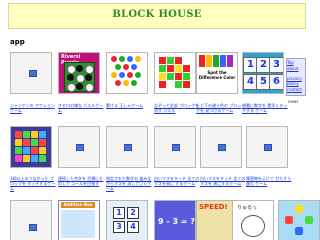  What do you see at coordinates (276, 82) in the screenshot?
I see `number-key: 6` at bounding box center [276, 82].